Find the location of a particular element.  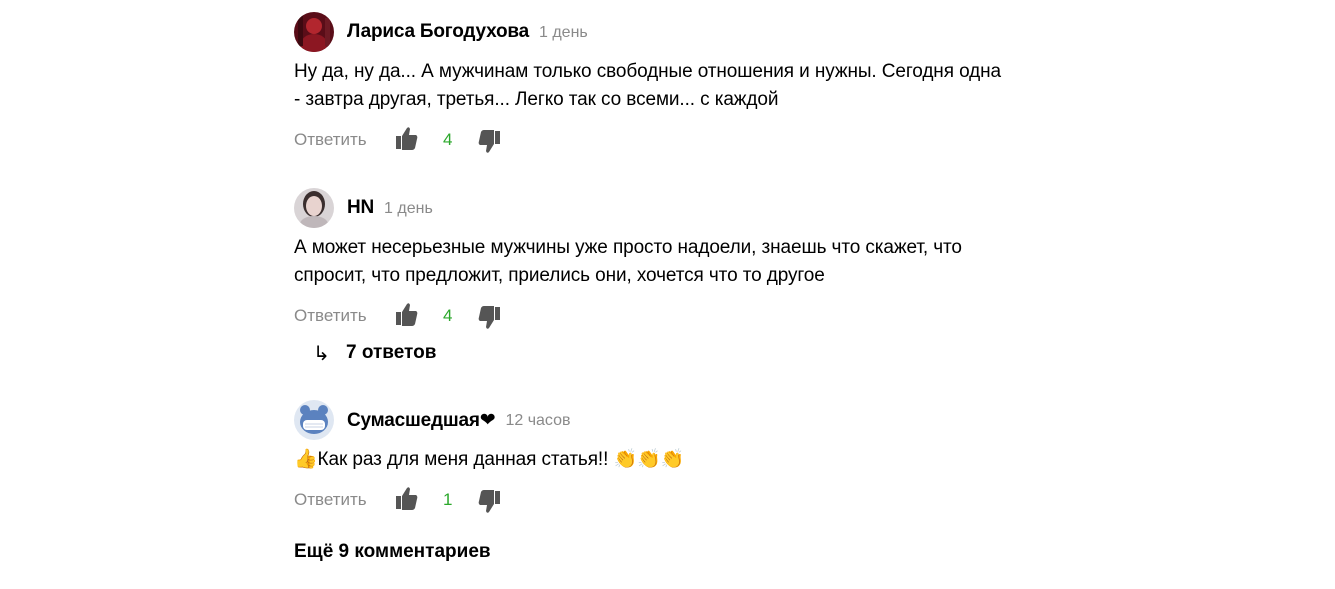

comment-author: Сумасшедшая❤ is located at coordinates (421, 420).